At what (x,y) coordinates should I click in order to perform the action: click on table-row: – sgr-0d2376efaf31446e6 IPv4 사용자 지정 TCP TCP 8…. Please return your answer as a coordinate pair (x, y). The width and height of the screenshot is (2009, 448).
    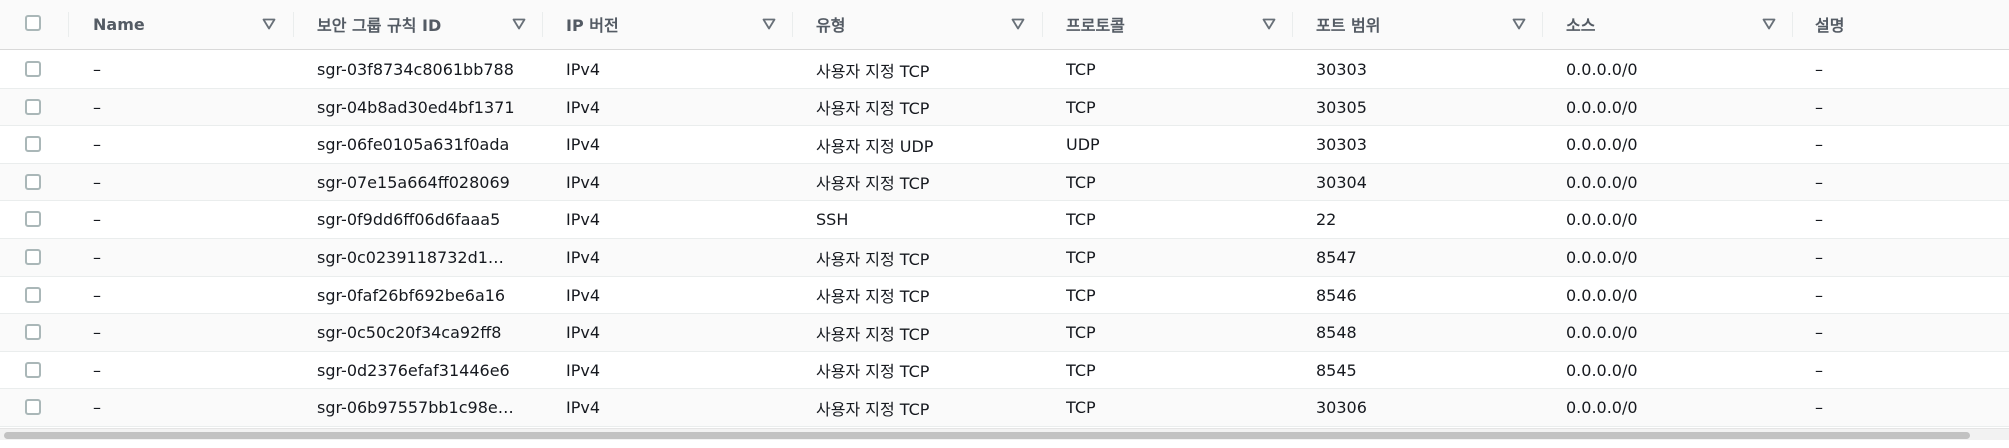
    Looking at the image, I should click on (1004, 371).